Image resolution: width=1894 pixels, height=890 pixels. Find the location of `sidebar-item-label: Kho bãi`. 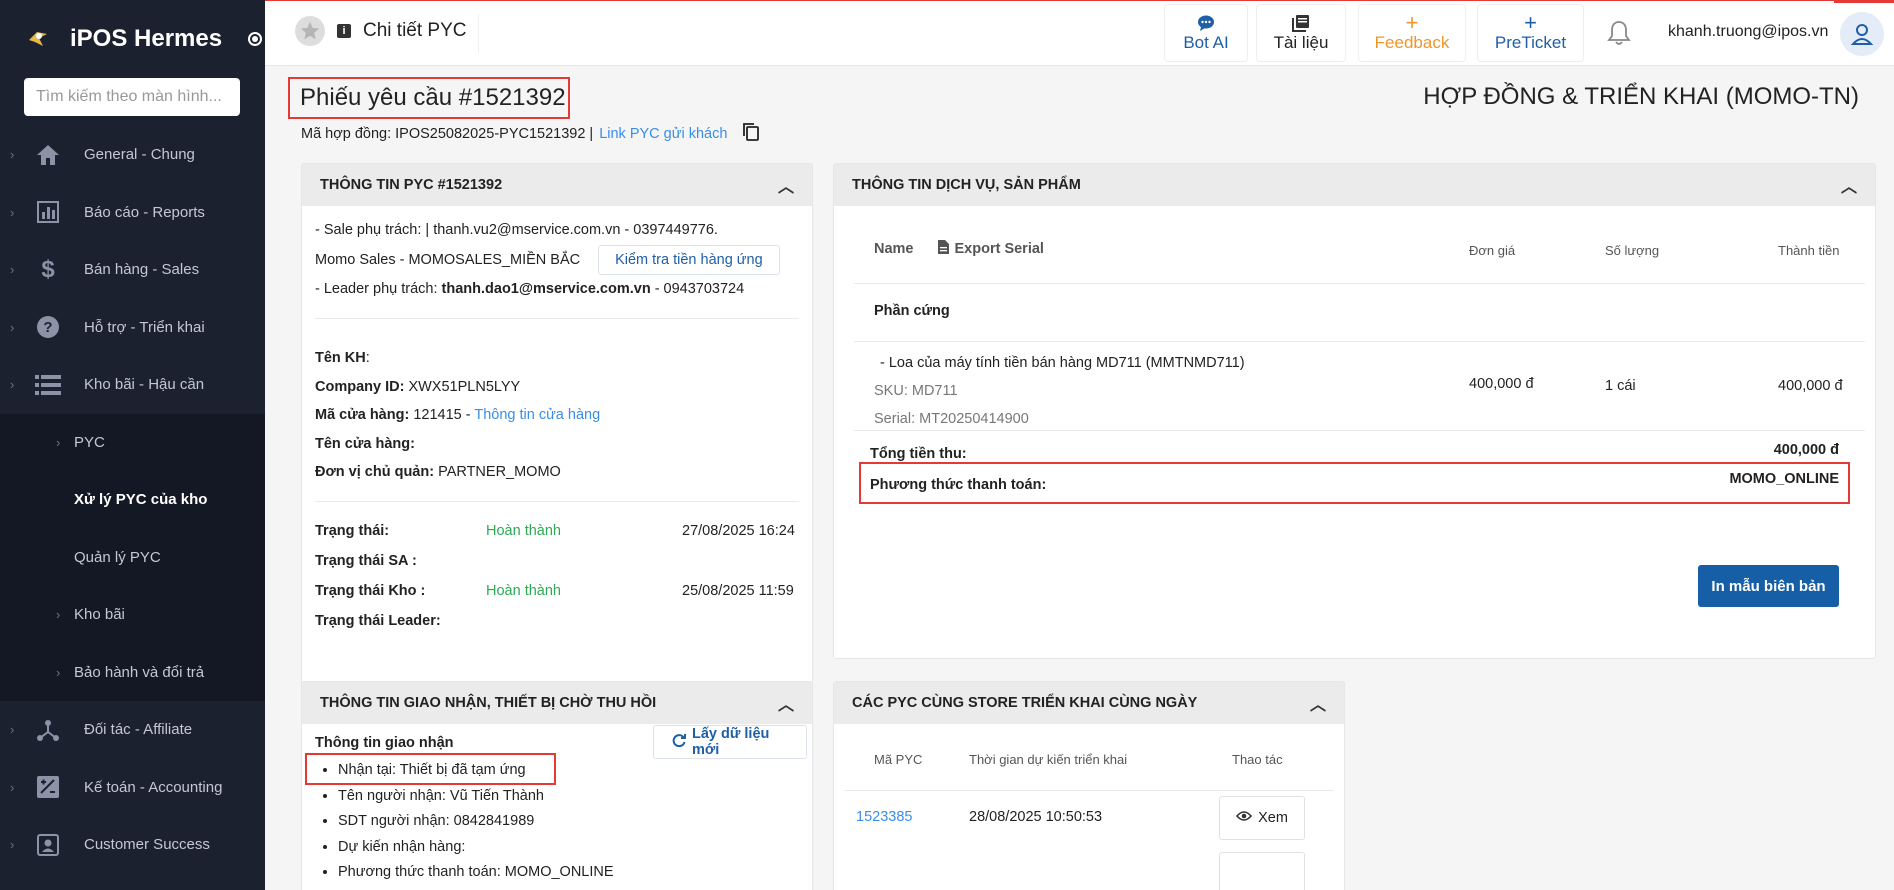

sidebar-item-label: Kho bãi is located at coordinates (99, 615).